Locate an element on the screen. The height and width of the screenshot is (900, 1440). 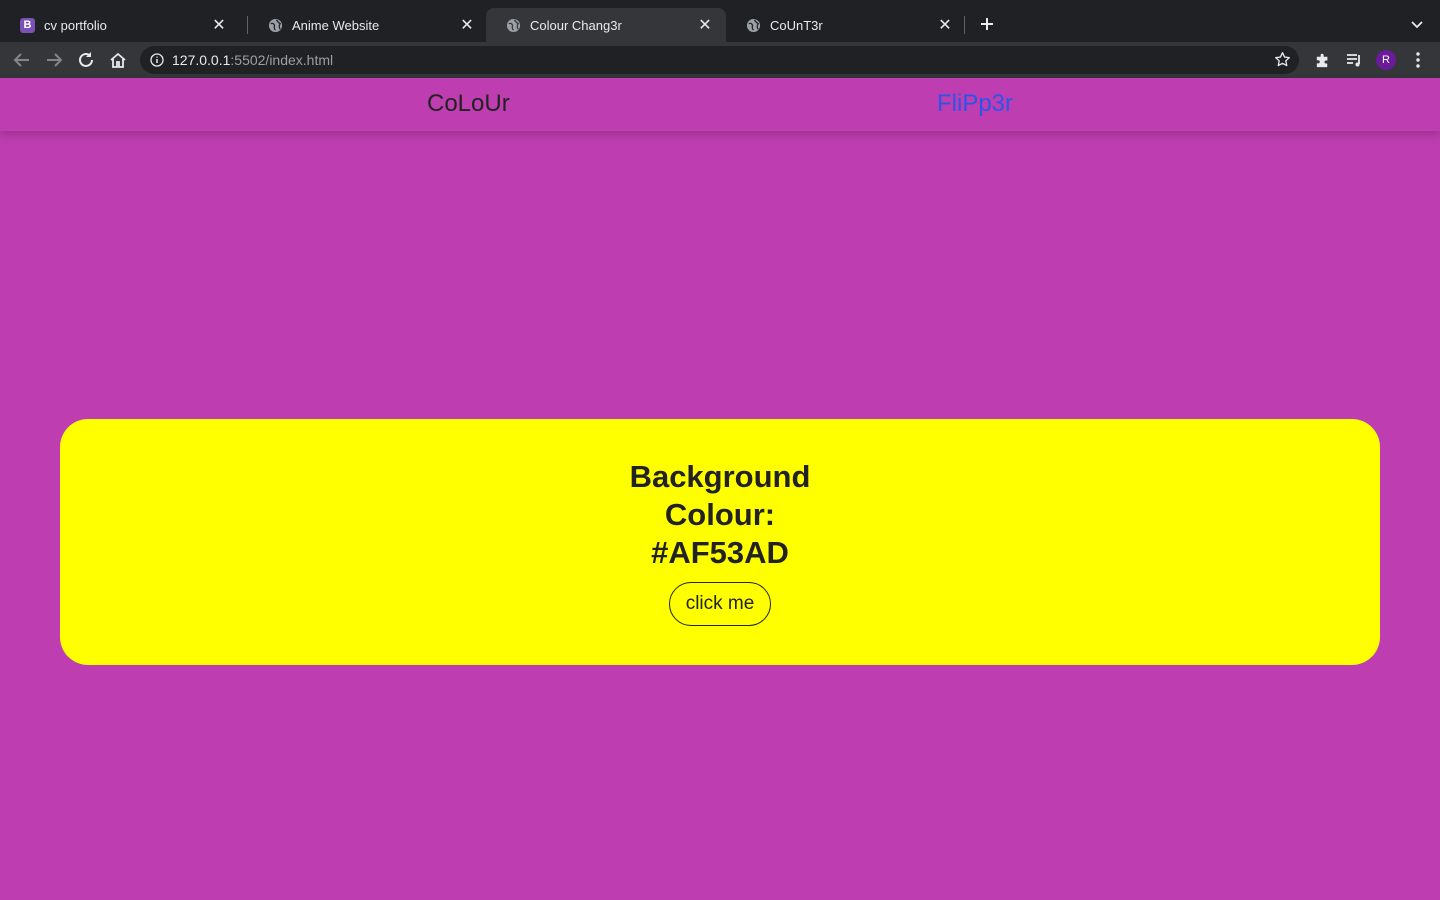
tab-anime-website: Anime Website ✕ is located at coordinates (368, 25).